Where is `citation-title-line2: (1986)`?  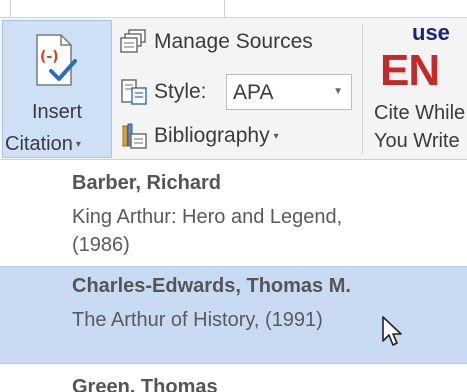 citation-title-line2: (1986) is located at coordinates (101, 245).